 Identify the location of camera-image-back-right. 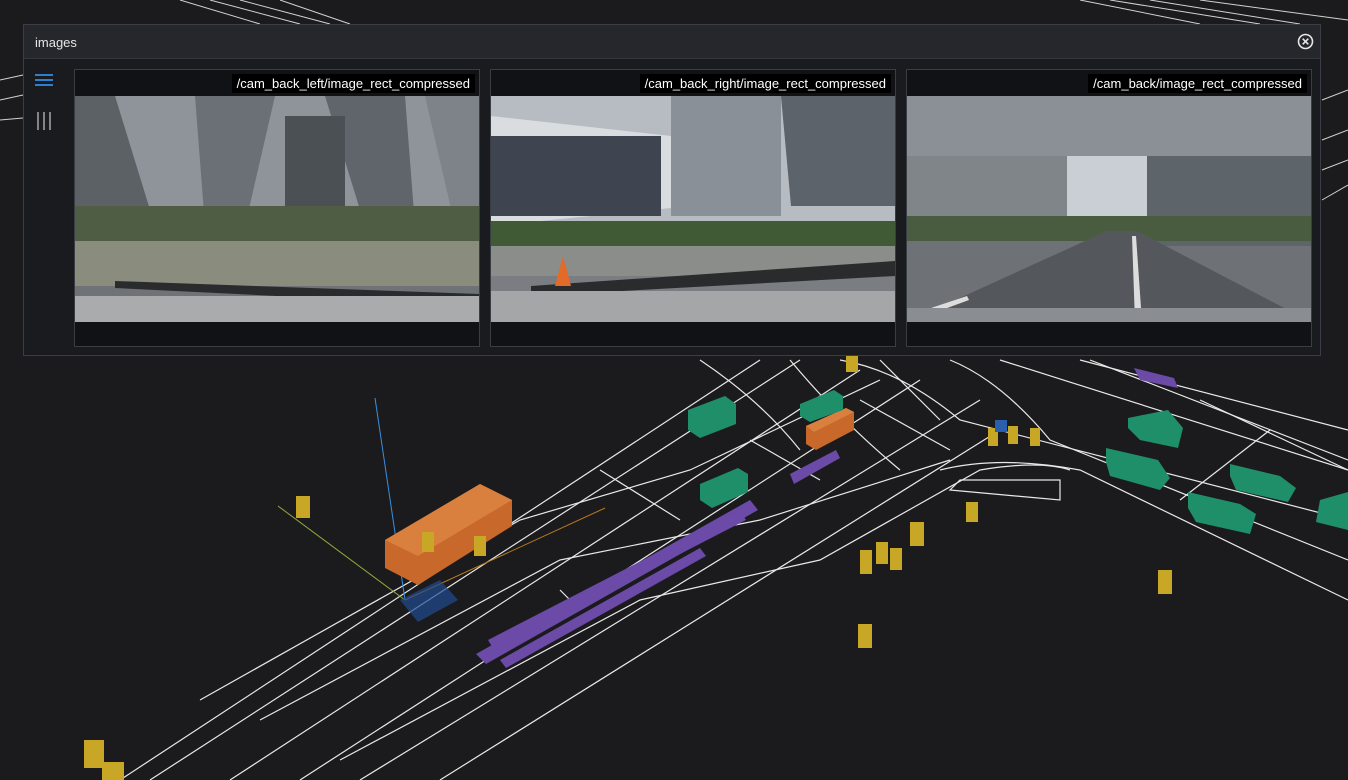
(693, 209).